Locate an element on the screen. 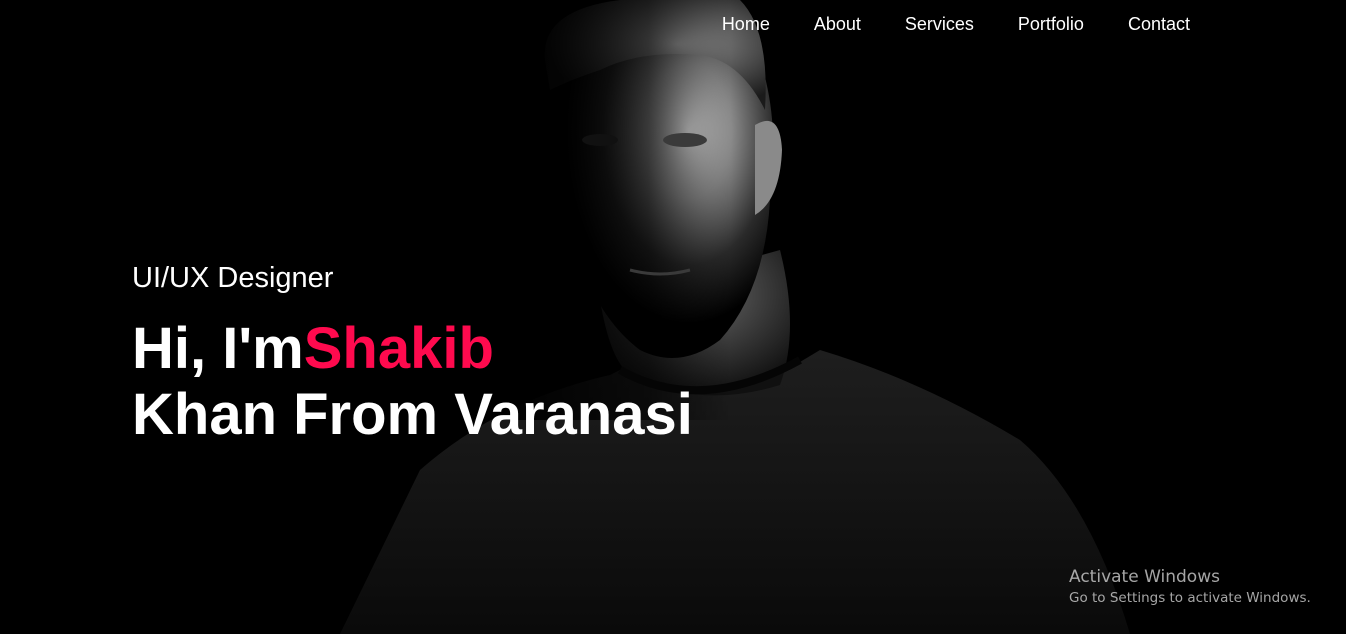 The width and height of the screenshot is (1346, 634). nav-home-link: Home is located at coordinates (746, 24).